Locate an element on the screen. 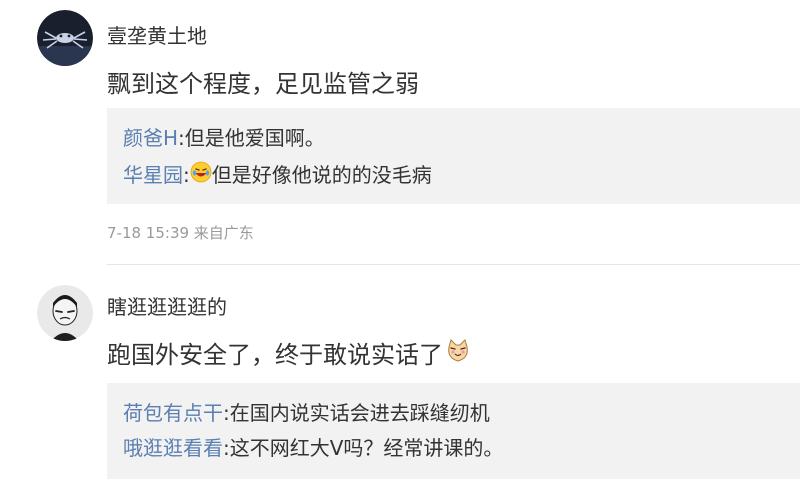 Image resolution: width=800 pixels, height=497 pixels. reply-item: 华星园: 但是好像他说的的没毛病 is located at coordinates (277, 173).